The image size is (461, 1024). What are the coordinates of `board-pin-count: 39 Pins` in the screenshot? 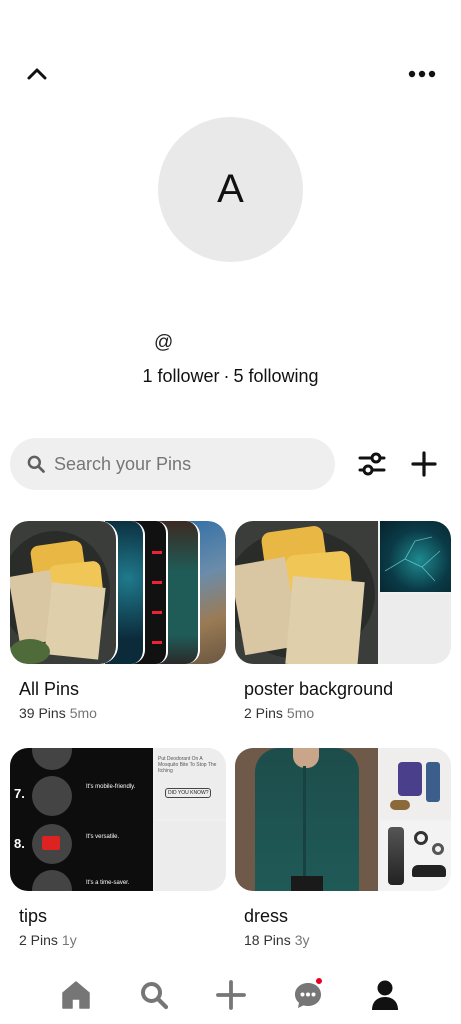 It's located at (42, 713).